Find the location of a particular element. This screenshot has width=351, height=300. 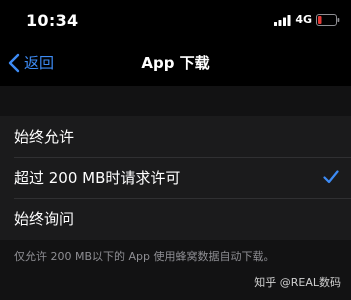

option-label: 始终允许 is located at coordinates (44, 136).